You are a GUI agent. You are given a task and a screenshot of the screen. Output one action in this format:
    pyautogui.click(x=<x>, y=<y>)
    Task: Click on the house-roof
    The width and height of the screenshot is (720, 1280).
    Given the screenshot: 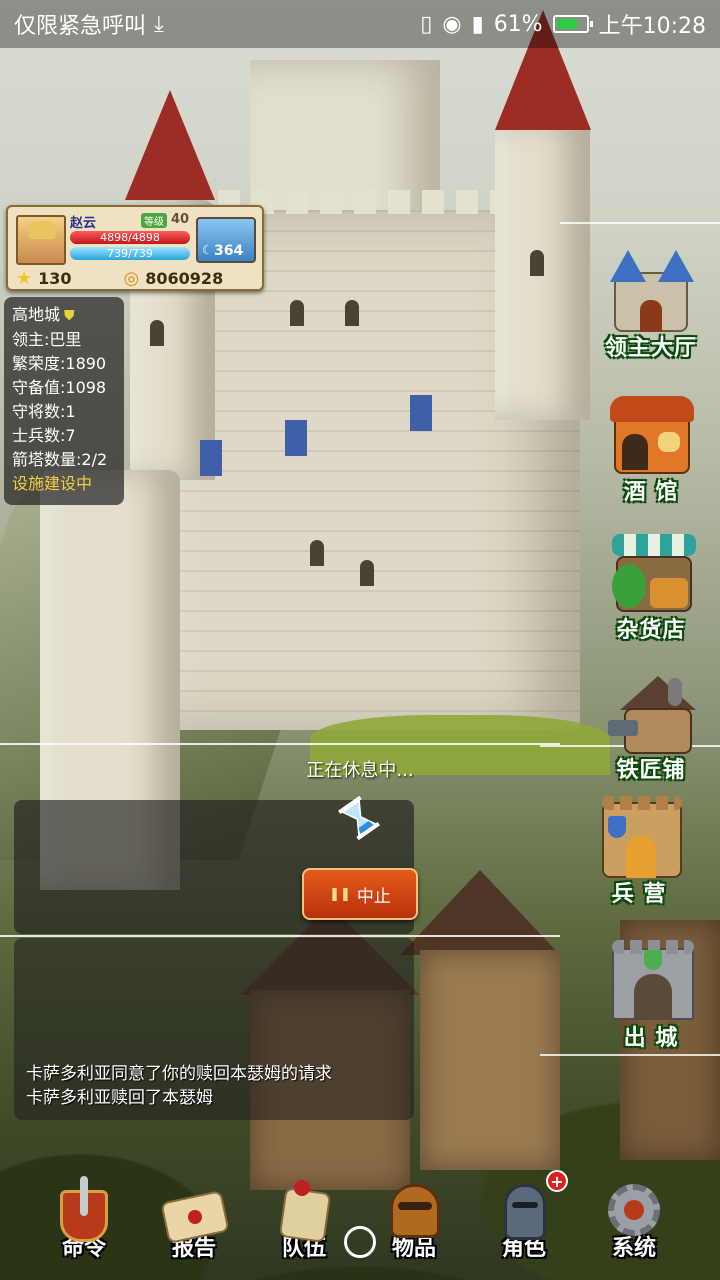 What is the action you would take?
    pyautogui.click(x=480, y=912)
    